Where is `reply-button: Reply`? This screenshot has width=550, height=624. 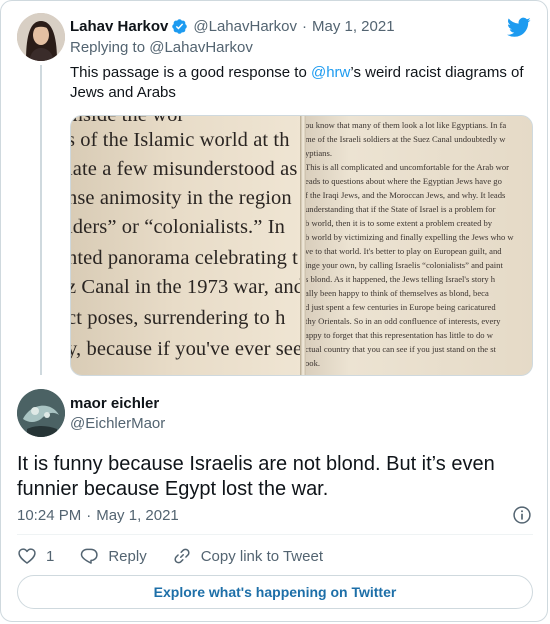 reply-button: Reply is located at coordinates (113, 556).